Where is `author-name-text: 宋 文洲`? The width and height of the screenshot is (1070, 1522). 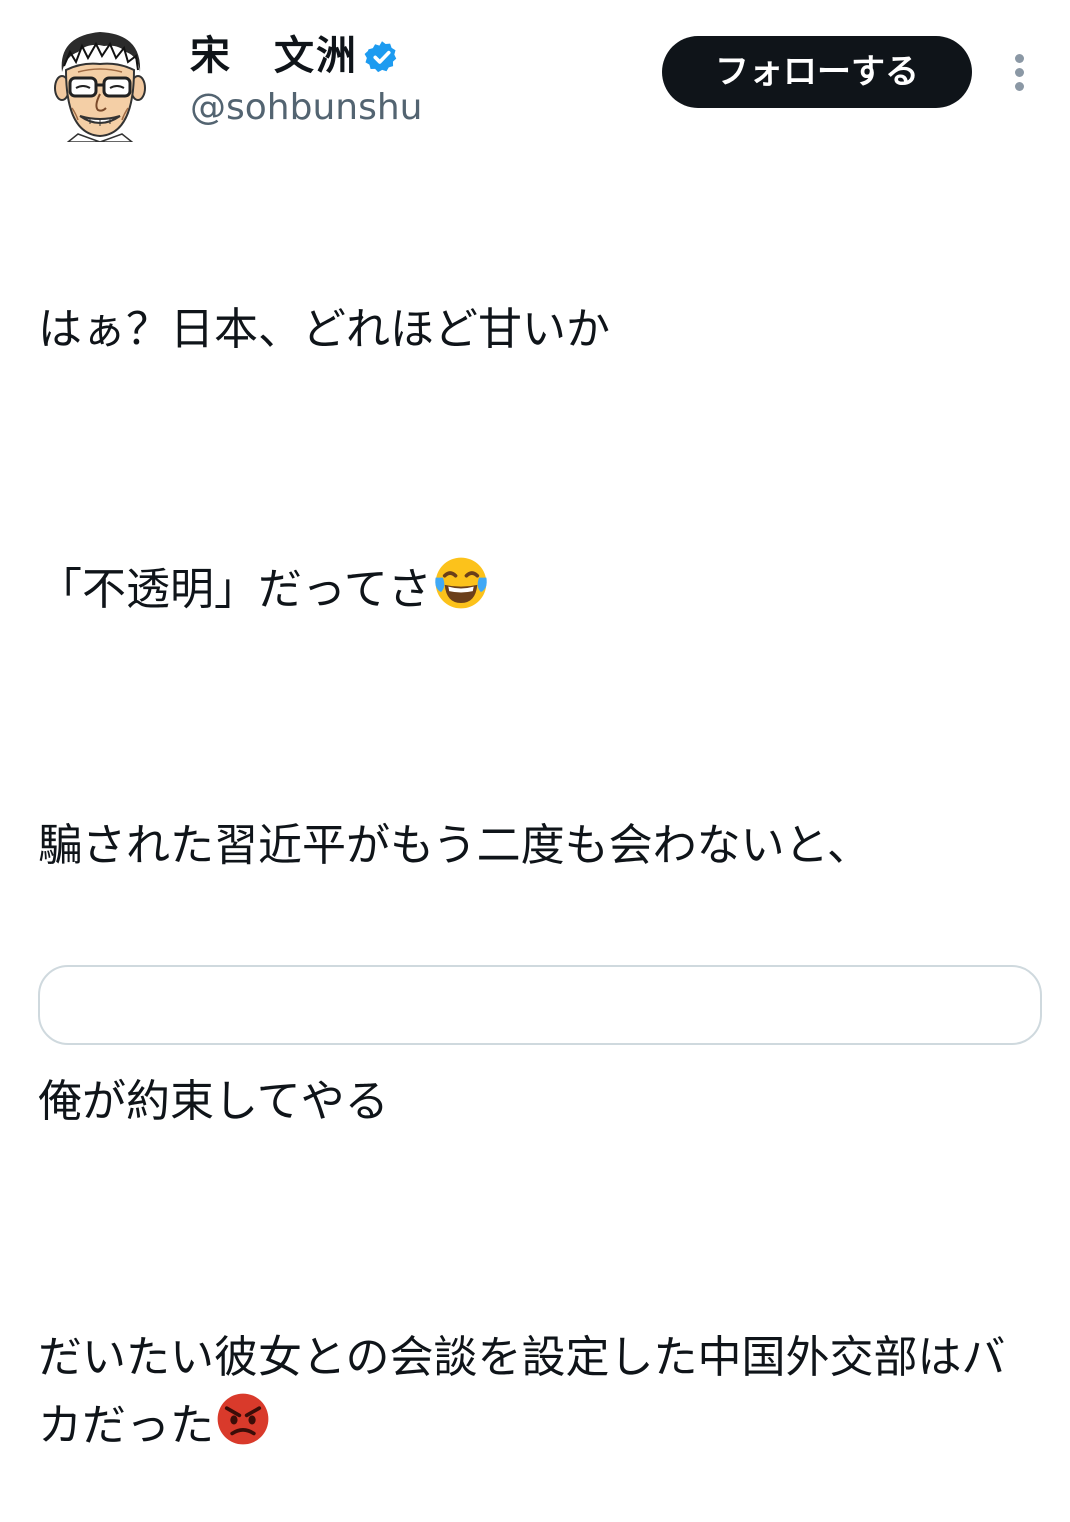 author-name-text: 宋 文洲 is located at coordinates (274, 56).